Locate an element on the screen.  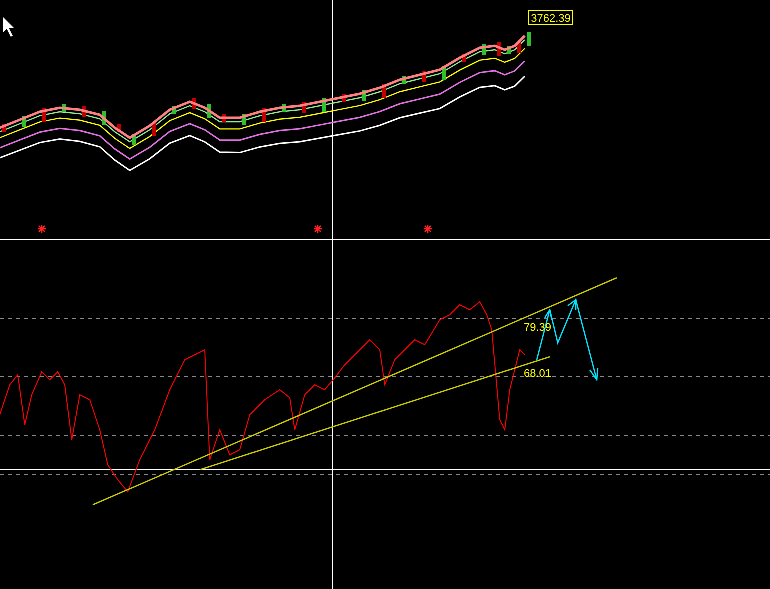
level-label: 68.01 is located at coordinates (538, 374).